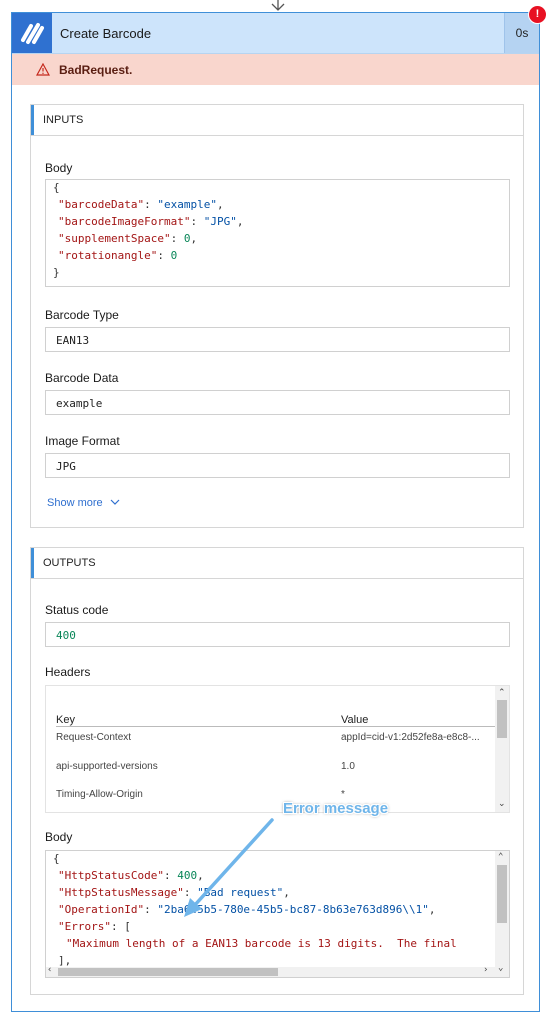  Describe the element at coordinates (107, 766) in the screenshot. I see `header-key: api-supported-versions` at that location.